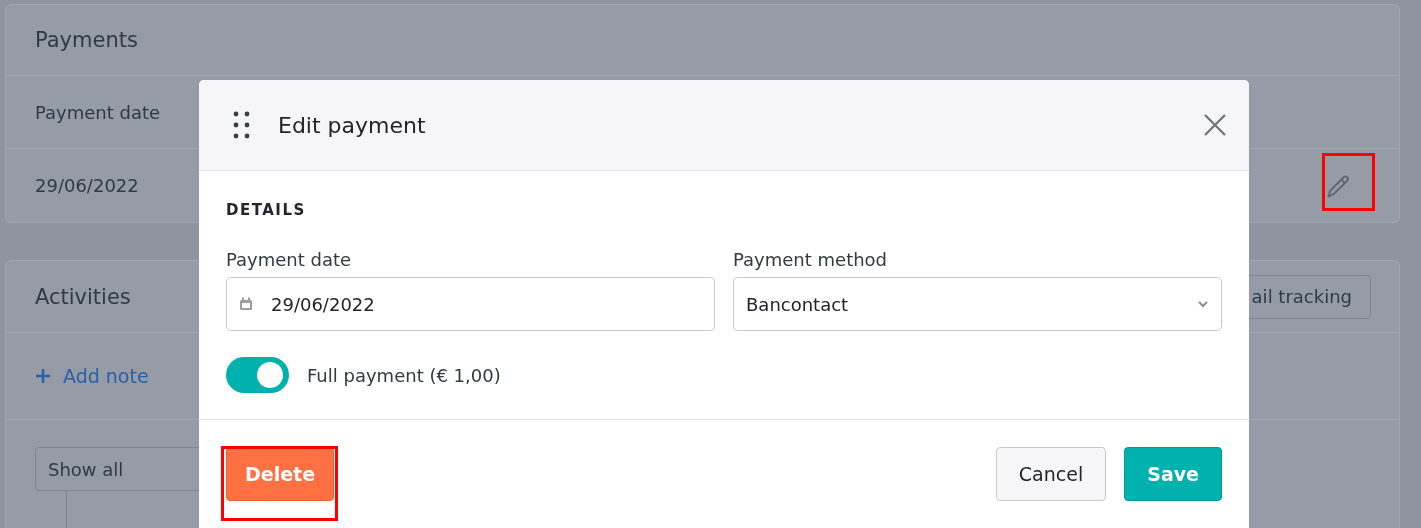  What do you see at coordinates (266, 210) in the screenshot?
I see `section-heading: DETAILS` at bounding box center [266, 210].